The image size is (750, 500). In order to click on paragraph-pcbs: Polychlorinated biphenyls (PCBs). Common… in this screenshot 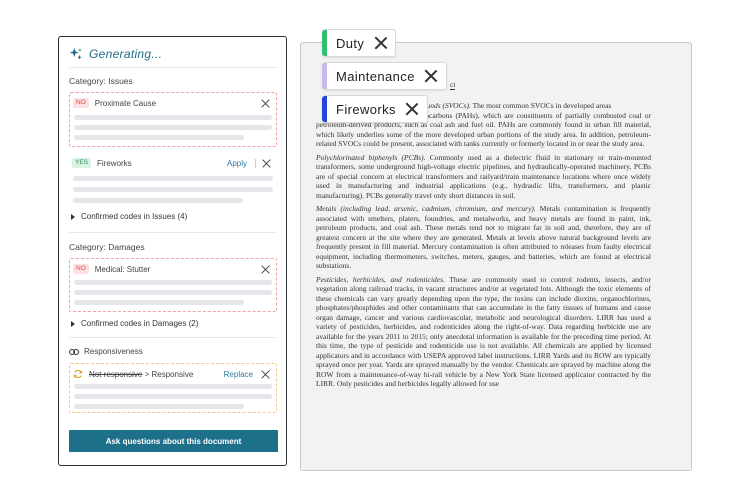, I will do `click(483, 177)`.